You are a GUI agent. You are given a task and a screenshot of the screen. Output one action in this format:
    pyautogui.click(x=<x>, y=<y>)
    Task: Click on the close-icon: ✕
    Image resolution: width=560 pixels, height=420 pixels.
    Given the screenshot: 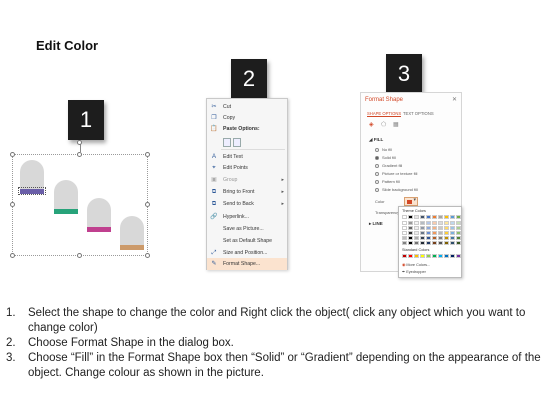 What is the action you would take?
    pyautogui.click(x=454, y=99)
    